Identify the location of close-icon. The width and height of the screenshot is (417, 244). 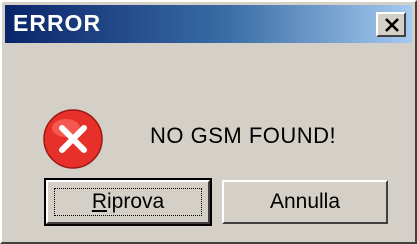
(392, 25).